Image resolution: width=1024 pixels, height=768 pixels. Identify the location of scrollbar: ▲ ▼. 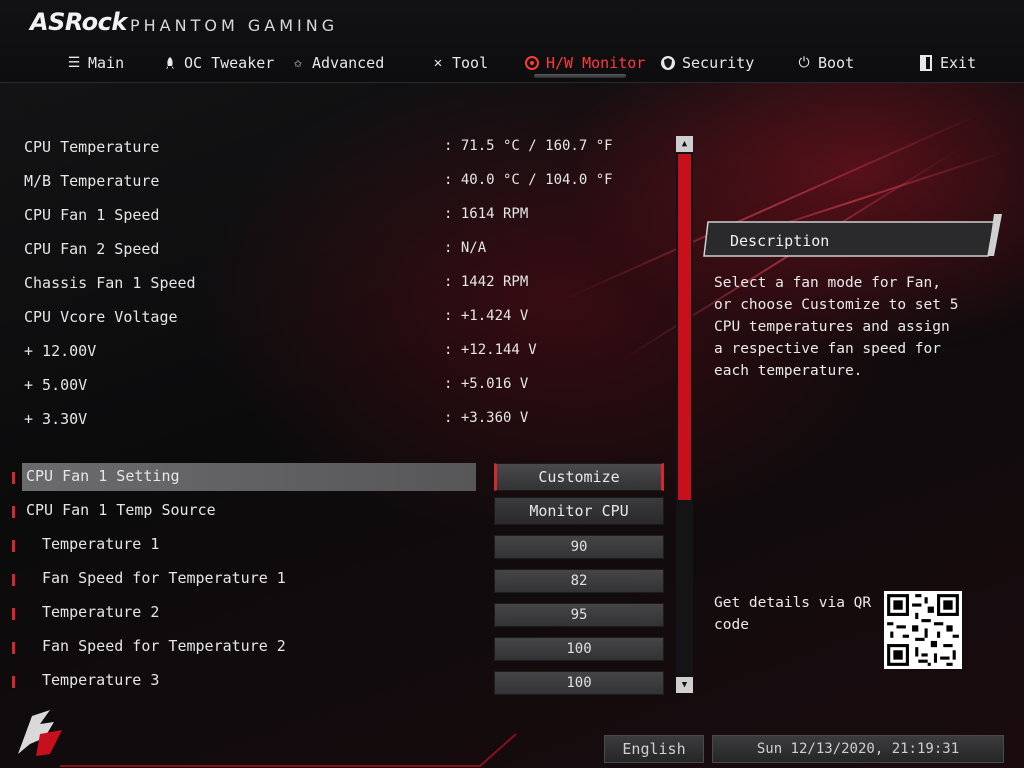
(684, 414).